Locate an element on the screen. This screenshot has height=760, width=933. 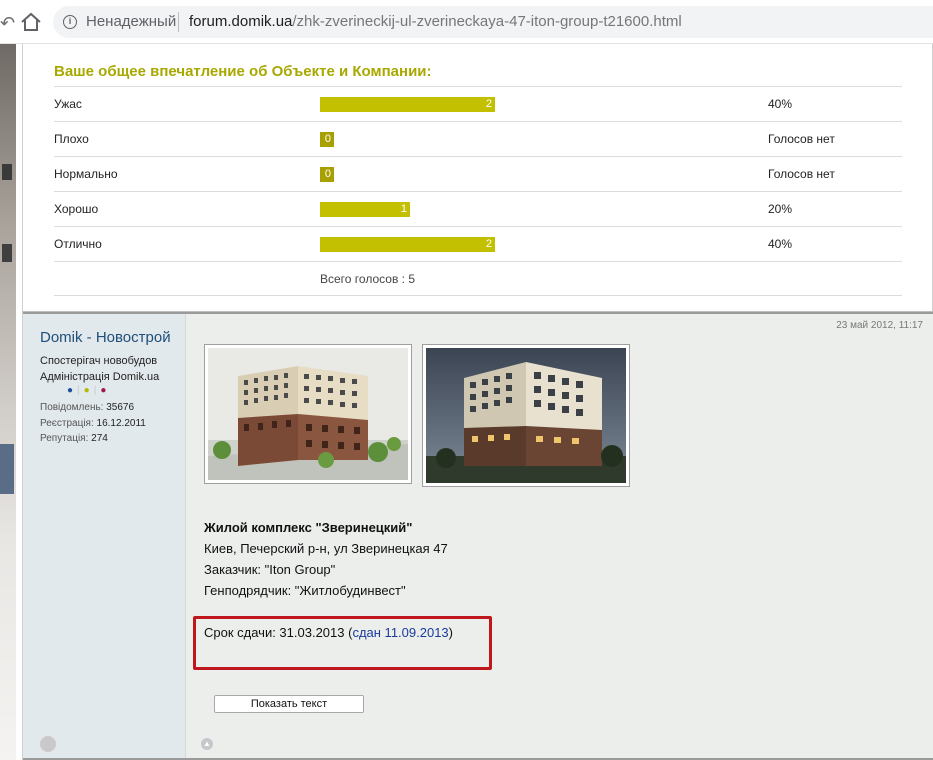
stat-label: Реєстрація: is located at coordinates (67, 423).